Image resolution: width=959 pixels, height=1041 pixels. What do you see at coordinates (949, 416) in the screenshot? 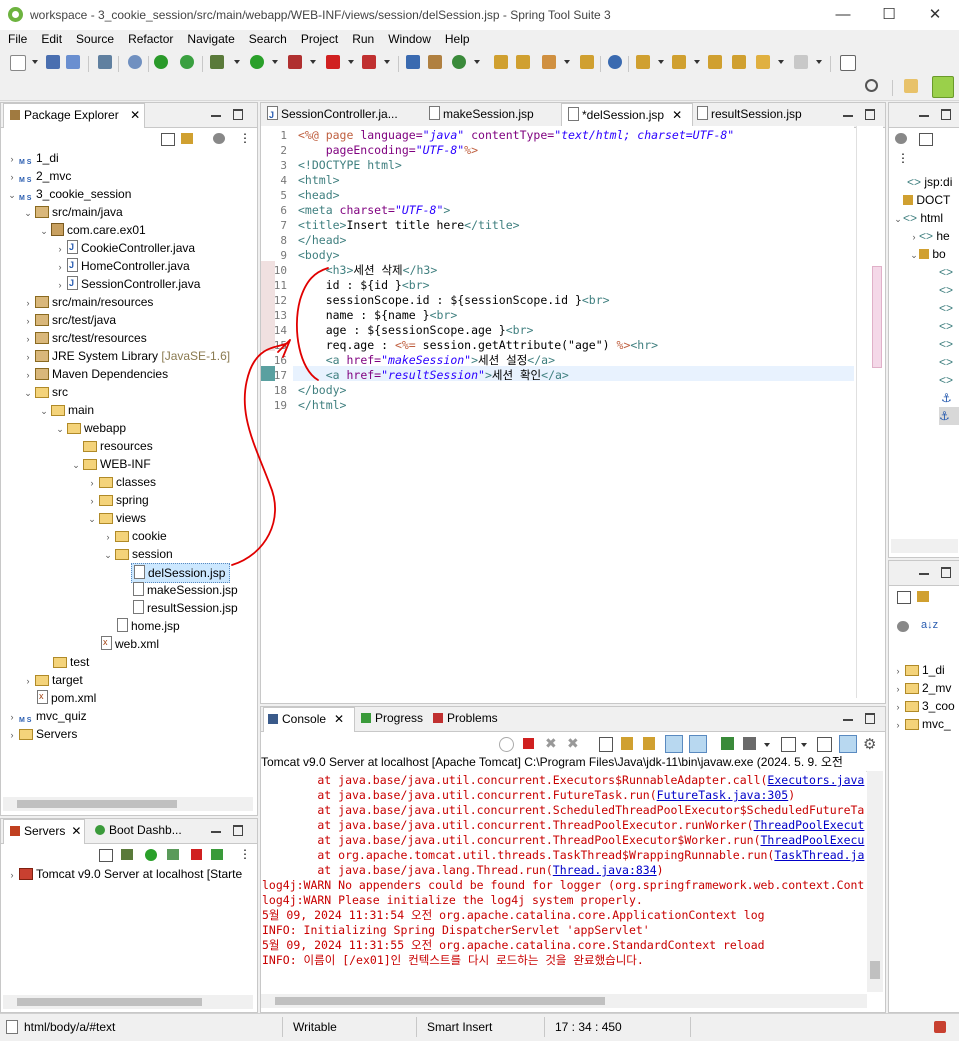
I see `outline-anchor-selected: ⚓` at bounding box center [949, 416].